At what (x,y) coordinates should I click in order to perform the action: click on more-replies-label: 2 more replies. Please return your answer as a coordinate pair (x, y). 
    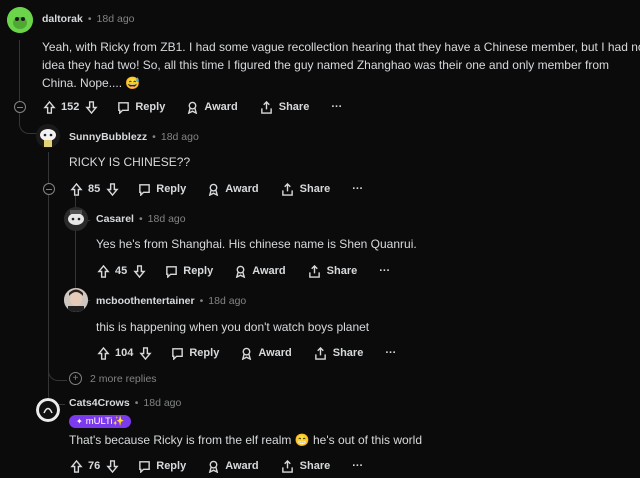
    Looking at the image, I should click on (123, 378).